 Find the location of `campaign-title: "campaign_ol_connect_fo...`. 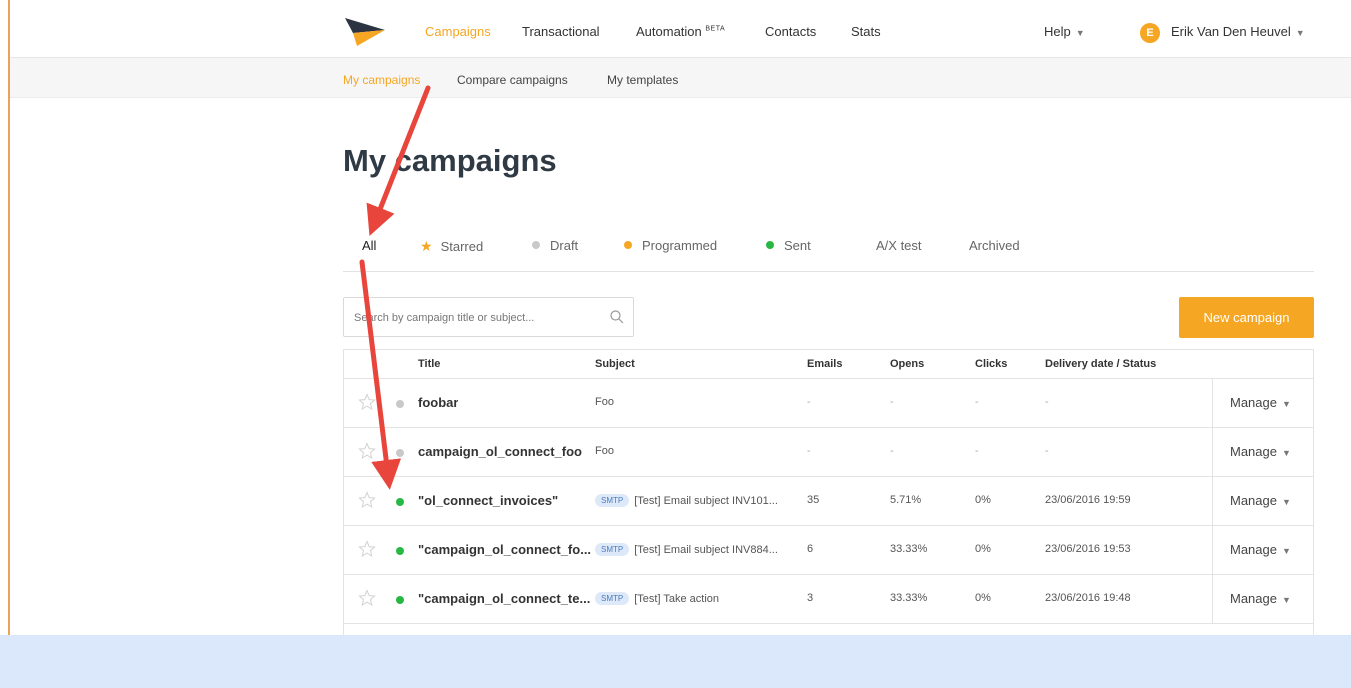

campaign-title: "campaign_ol_connect_fo... is located at coordinates (504, 549).